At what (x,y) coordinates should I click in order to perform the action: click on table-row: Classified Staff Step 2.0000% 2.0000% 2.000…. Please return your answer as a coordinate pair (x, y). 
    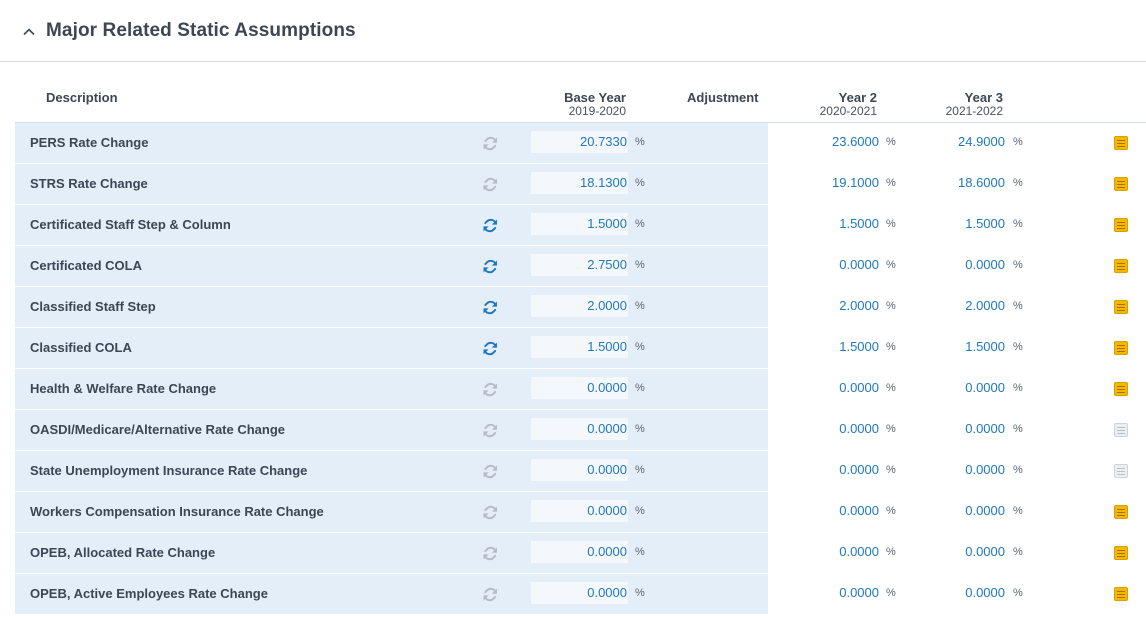
    Looking at the image, I should click on (580, 307).